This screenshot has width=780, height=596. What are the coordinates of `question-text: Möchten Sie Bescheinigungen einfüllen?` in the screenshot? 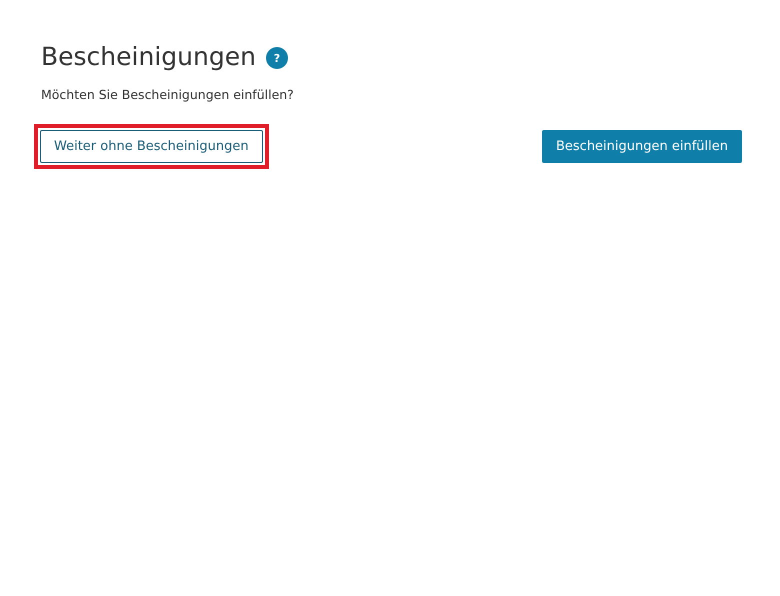 It's located at (168, 94).